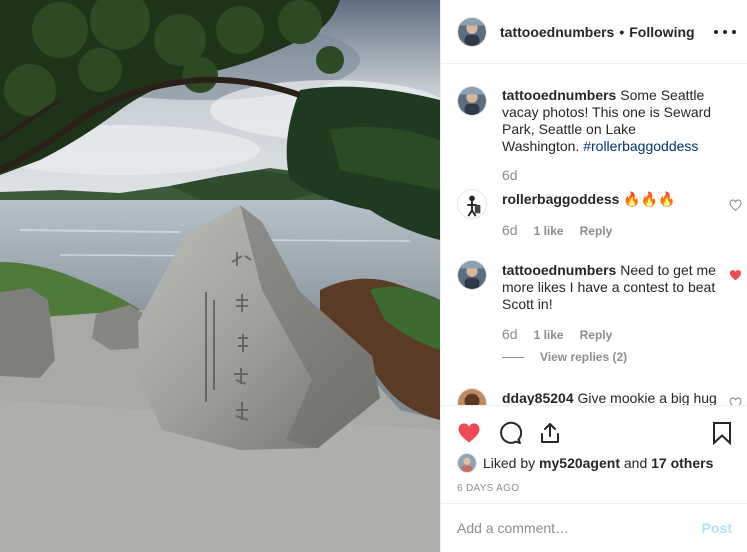 This screenshot has width=747, height=552. Describe the element at coordinates (467, 463) in the screenshot. I see `liker-avatar` at that location.